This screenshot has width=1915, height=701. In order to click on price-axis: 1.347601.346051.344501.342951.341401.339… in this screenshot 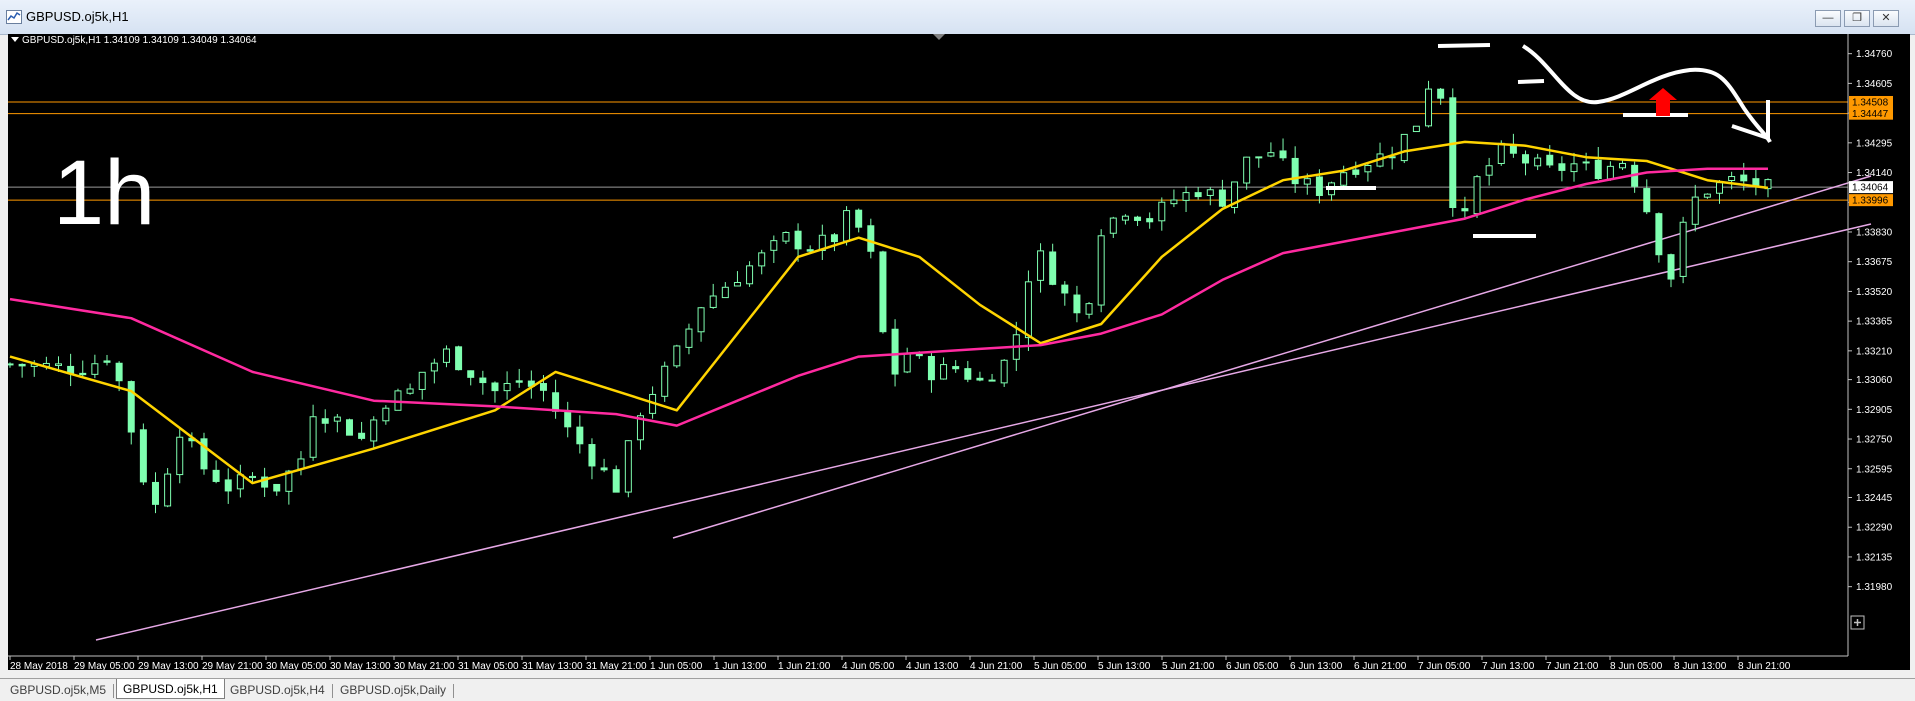, I will do `click(1870, 345)`.